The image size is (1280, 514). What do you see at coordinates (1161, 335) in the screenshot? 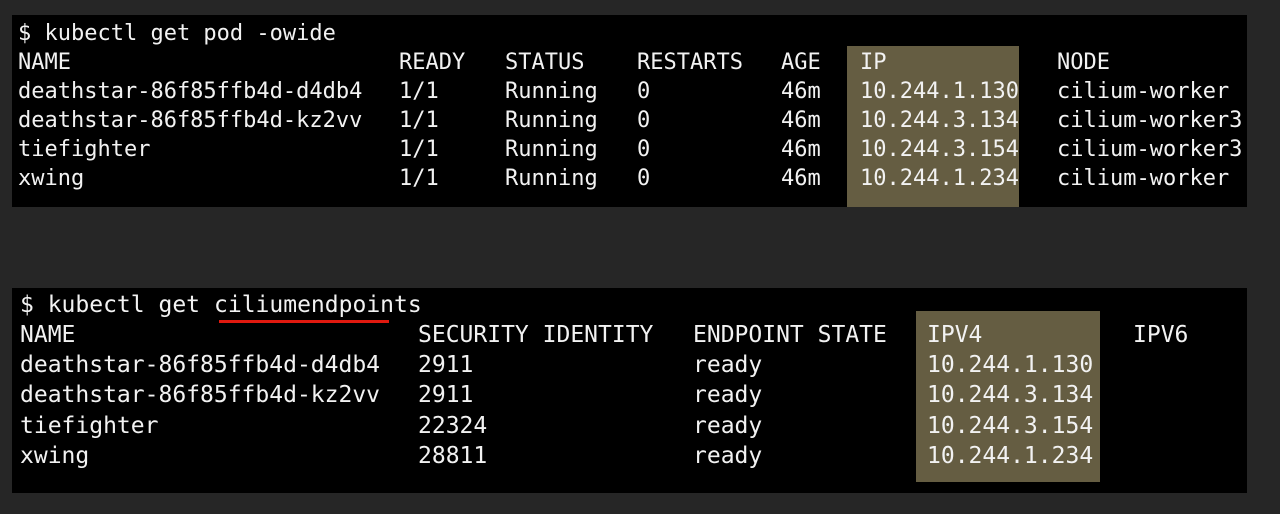
I see `header-ipv6: IPV6` at bounding box center [1161, 335].